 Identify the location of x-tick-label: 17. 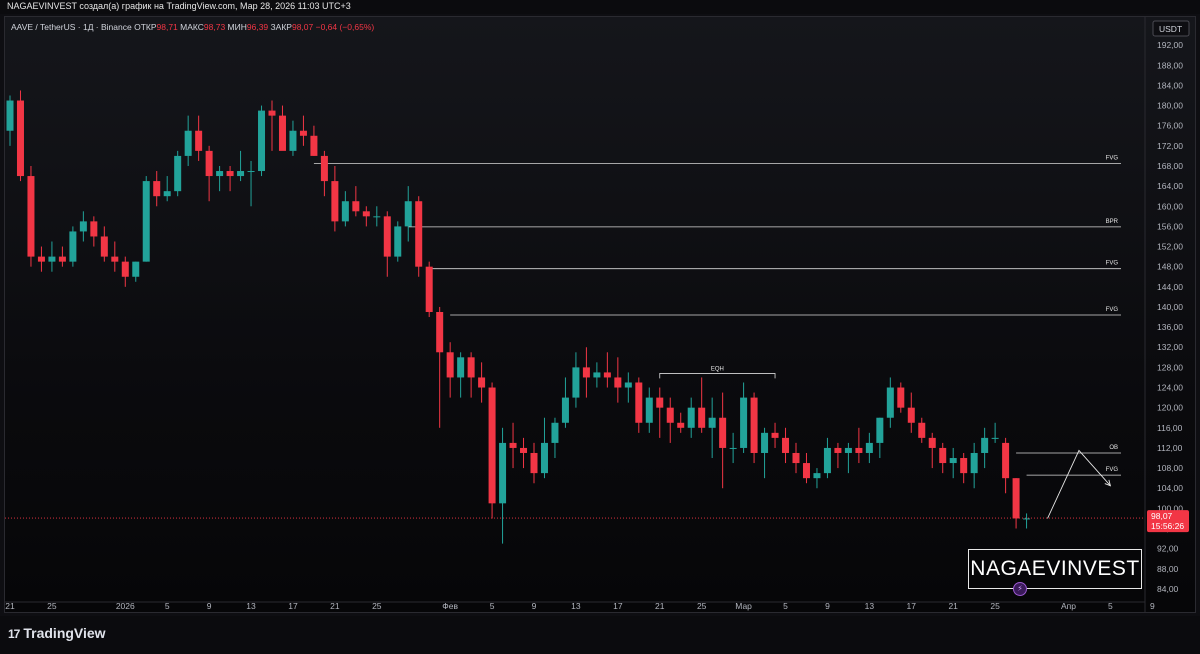
(912, 606).